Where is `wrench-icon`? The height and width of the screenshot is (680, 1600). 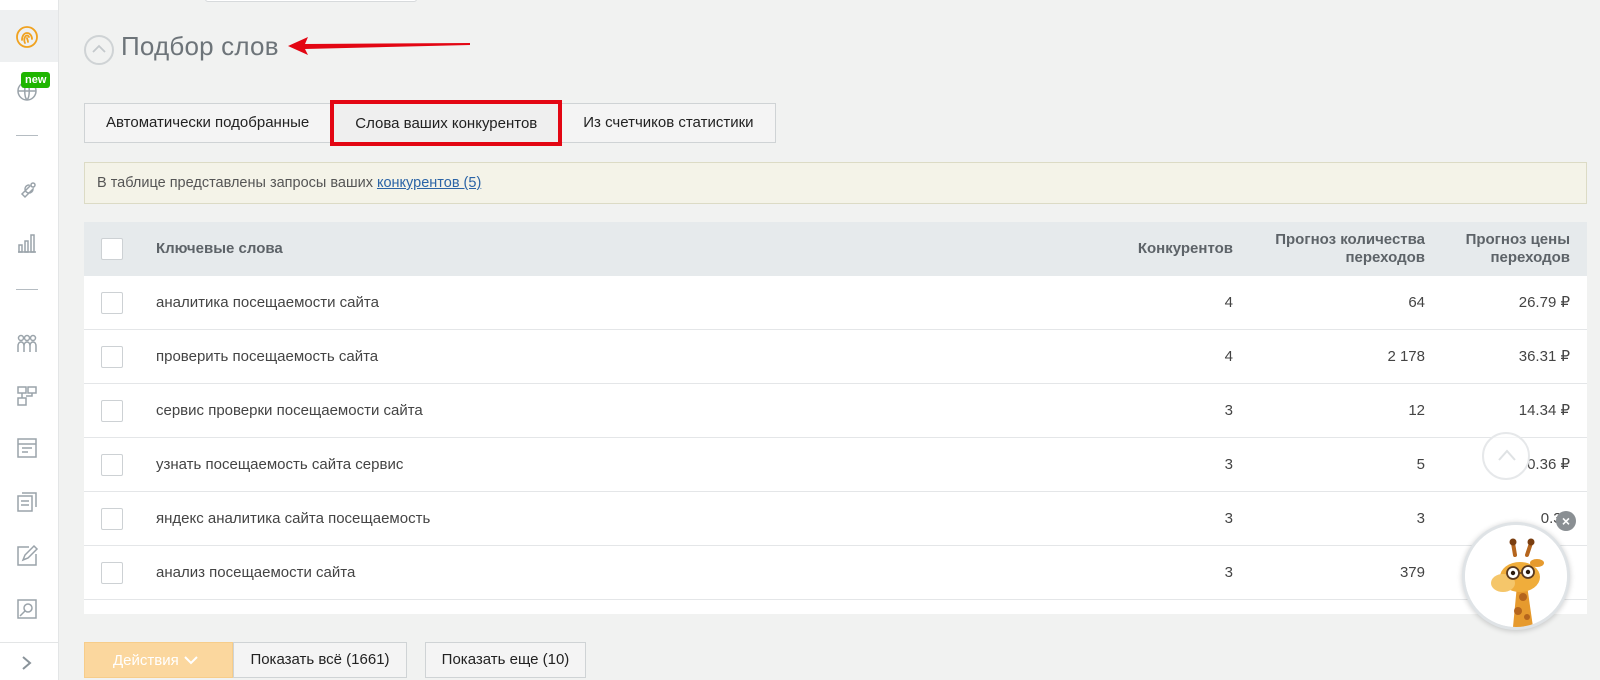
wrench-icon is located at coordinates (27, 191).